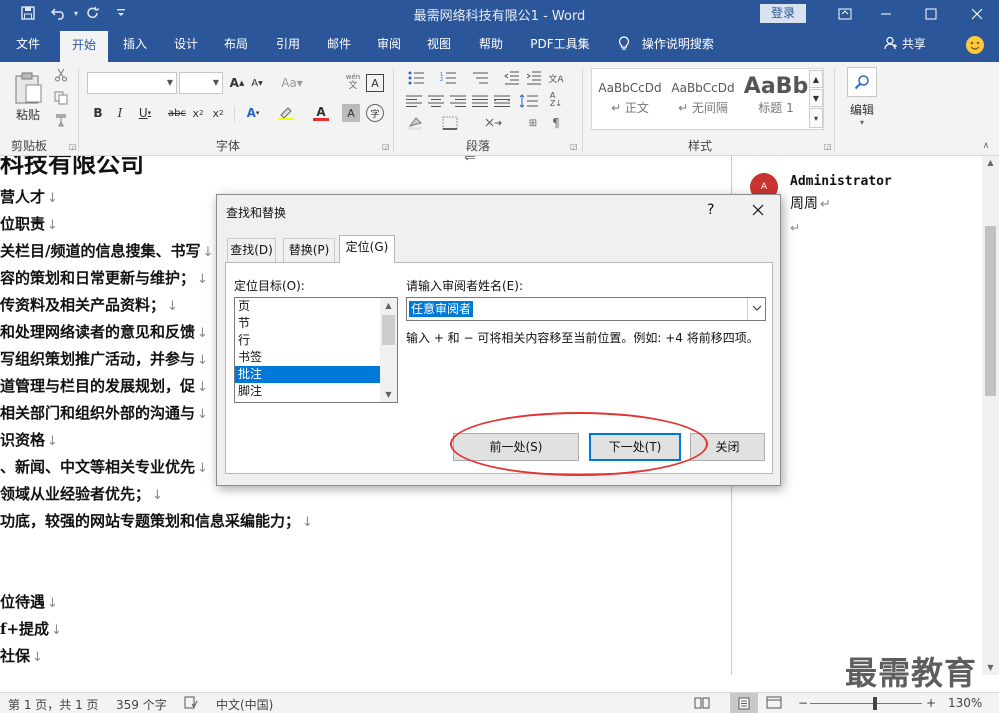  Describe the element at coordinates (776, 98) in the screenshot. I see `style-heading1: AaBb 标题 1` at that location.